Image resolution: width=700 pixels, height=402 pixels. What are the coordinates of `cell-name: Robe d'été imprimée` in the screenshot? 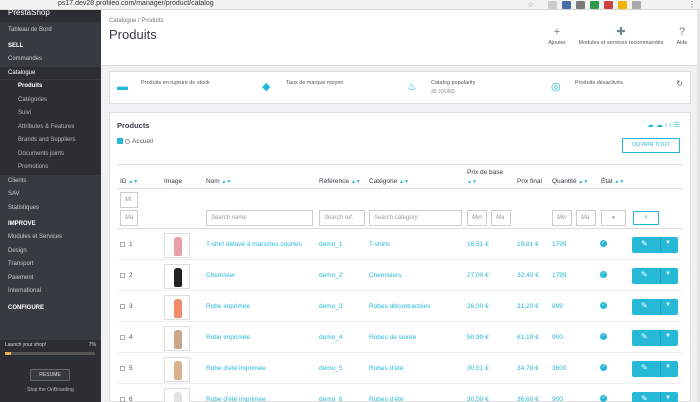 It's located at (236, 368).